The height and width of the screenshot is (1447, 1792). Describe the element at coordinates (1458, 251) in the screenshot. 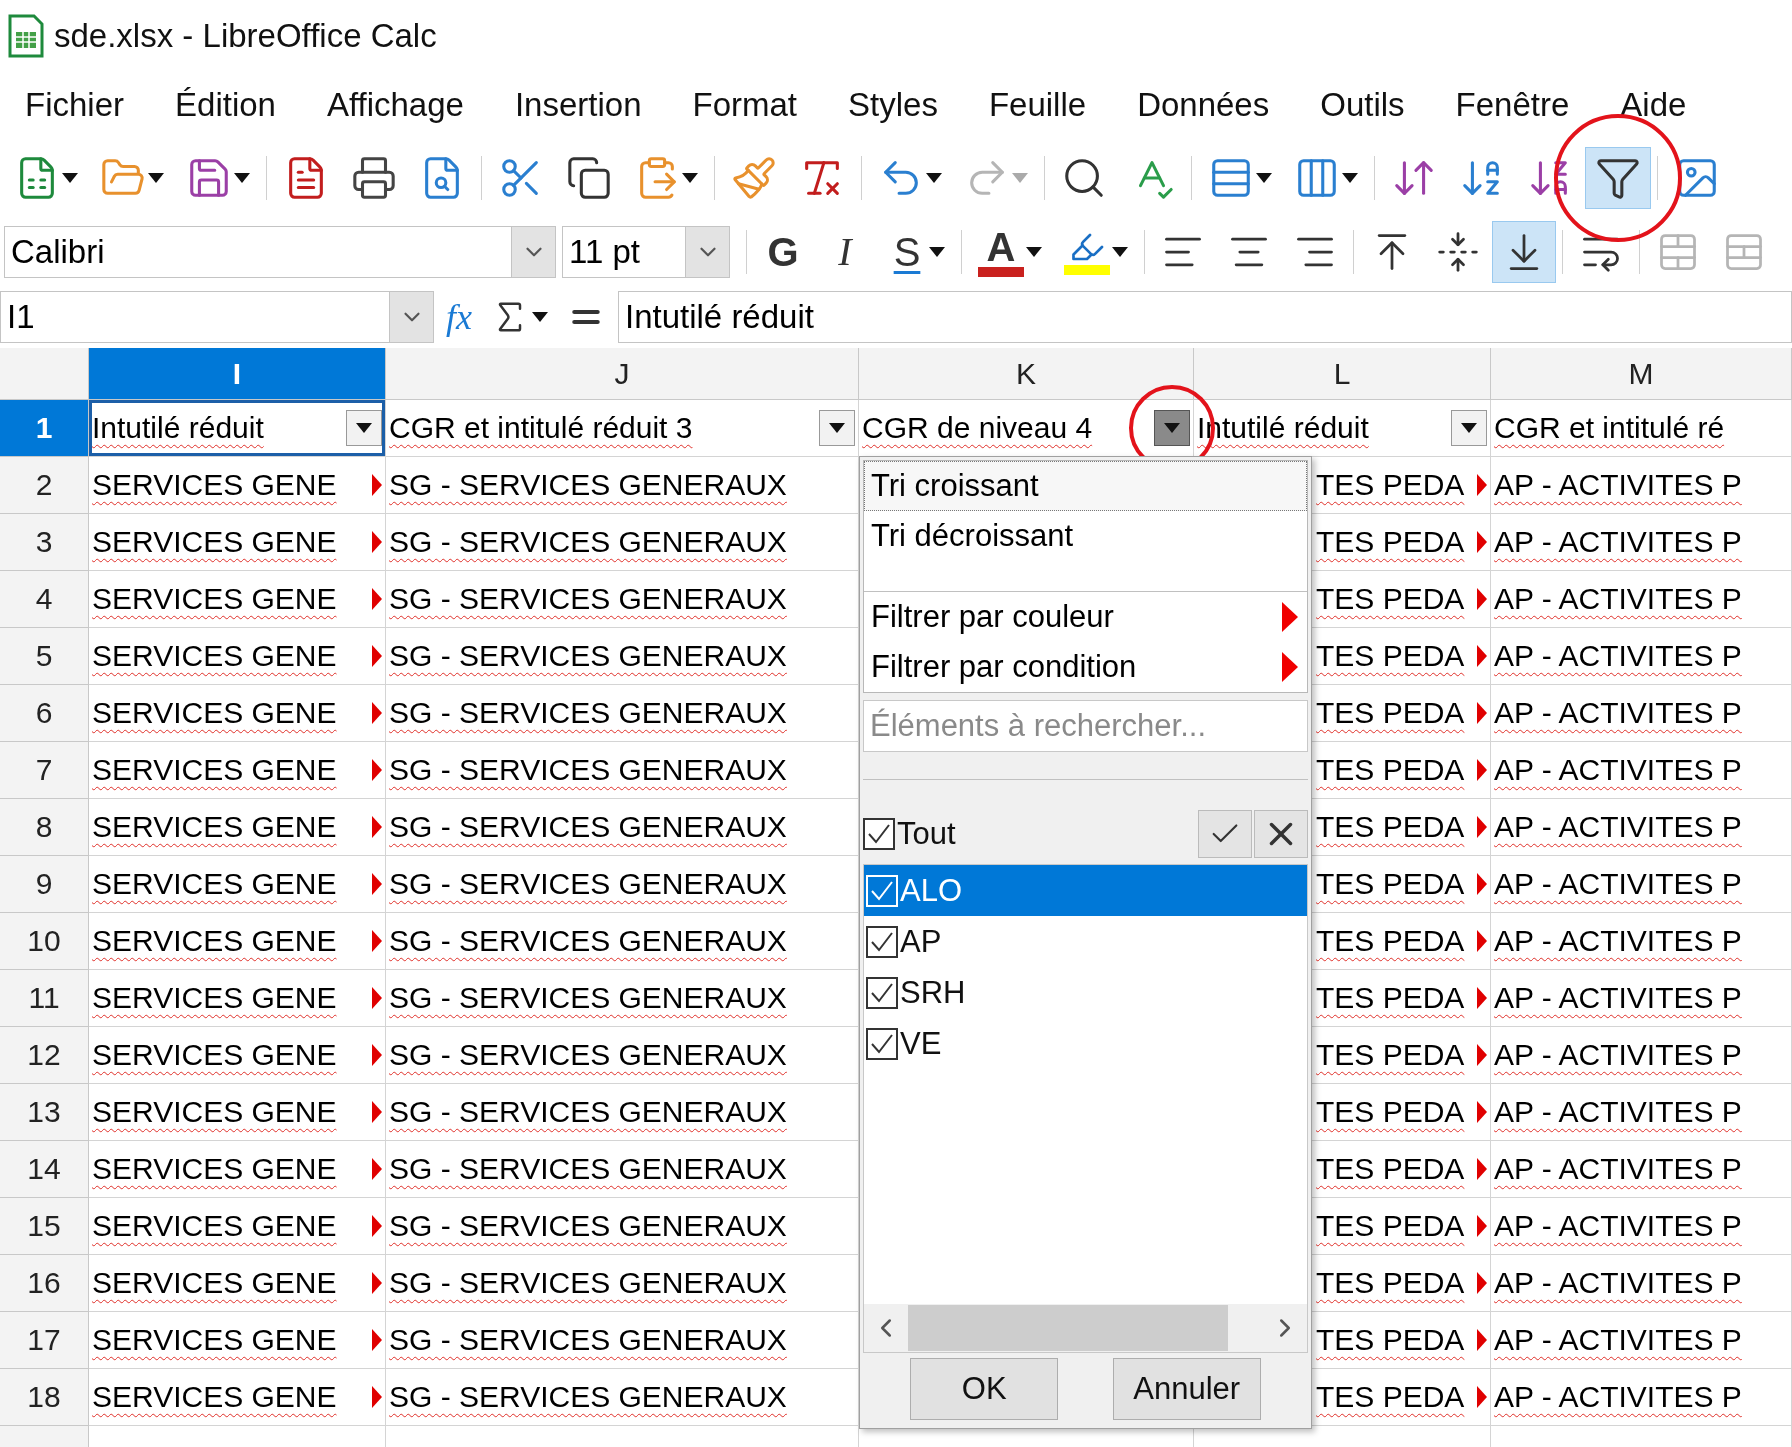

I see `align-middle-icon` at that location.